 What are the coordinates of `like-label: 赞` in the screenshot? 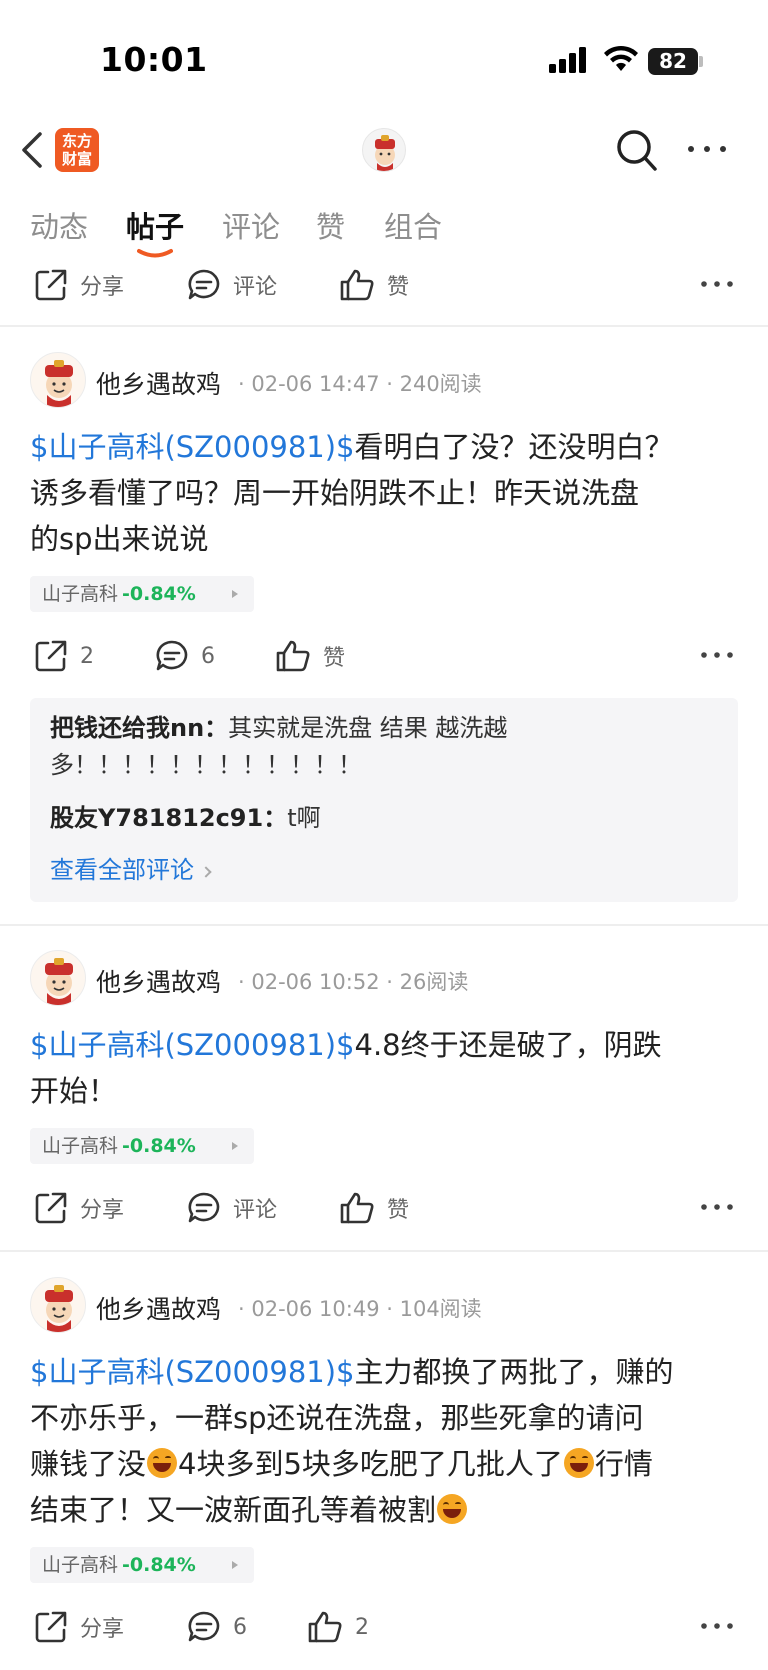 It's located at (398, 1210).